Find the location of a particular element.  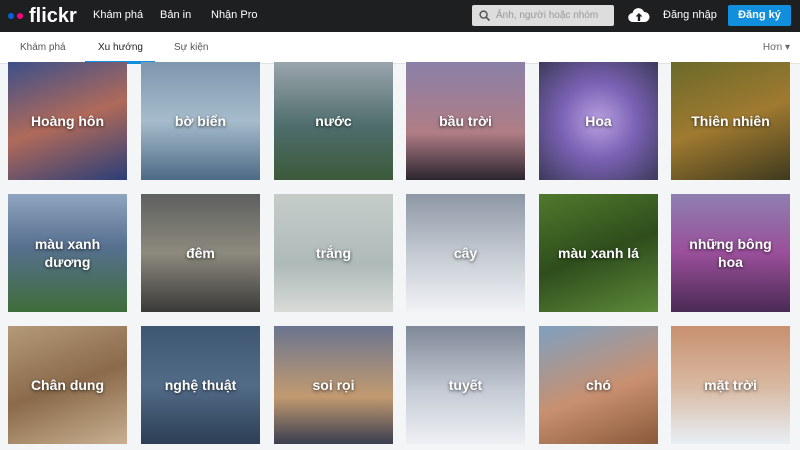

tag-tile: nước is located at coordinates (333, 121).